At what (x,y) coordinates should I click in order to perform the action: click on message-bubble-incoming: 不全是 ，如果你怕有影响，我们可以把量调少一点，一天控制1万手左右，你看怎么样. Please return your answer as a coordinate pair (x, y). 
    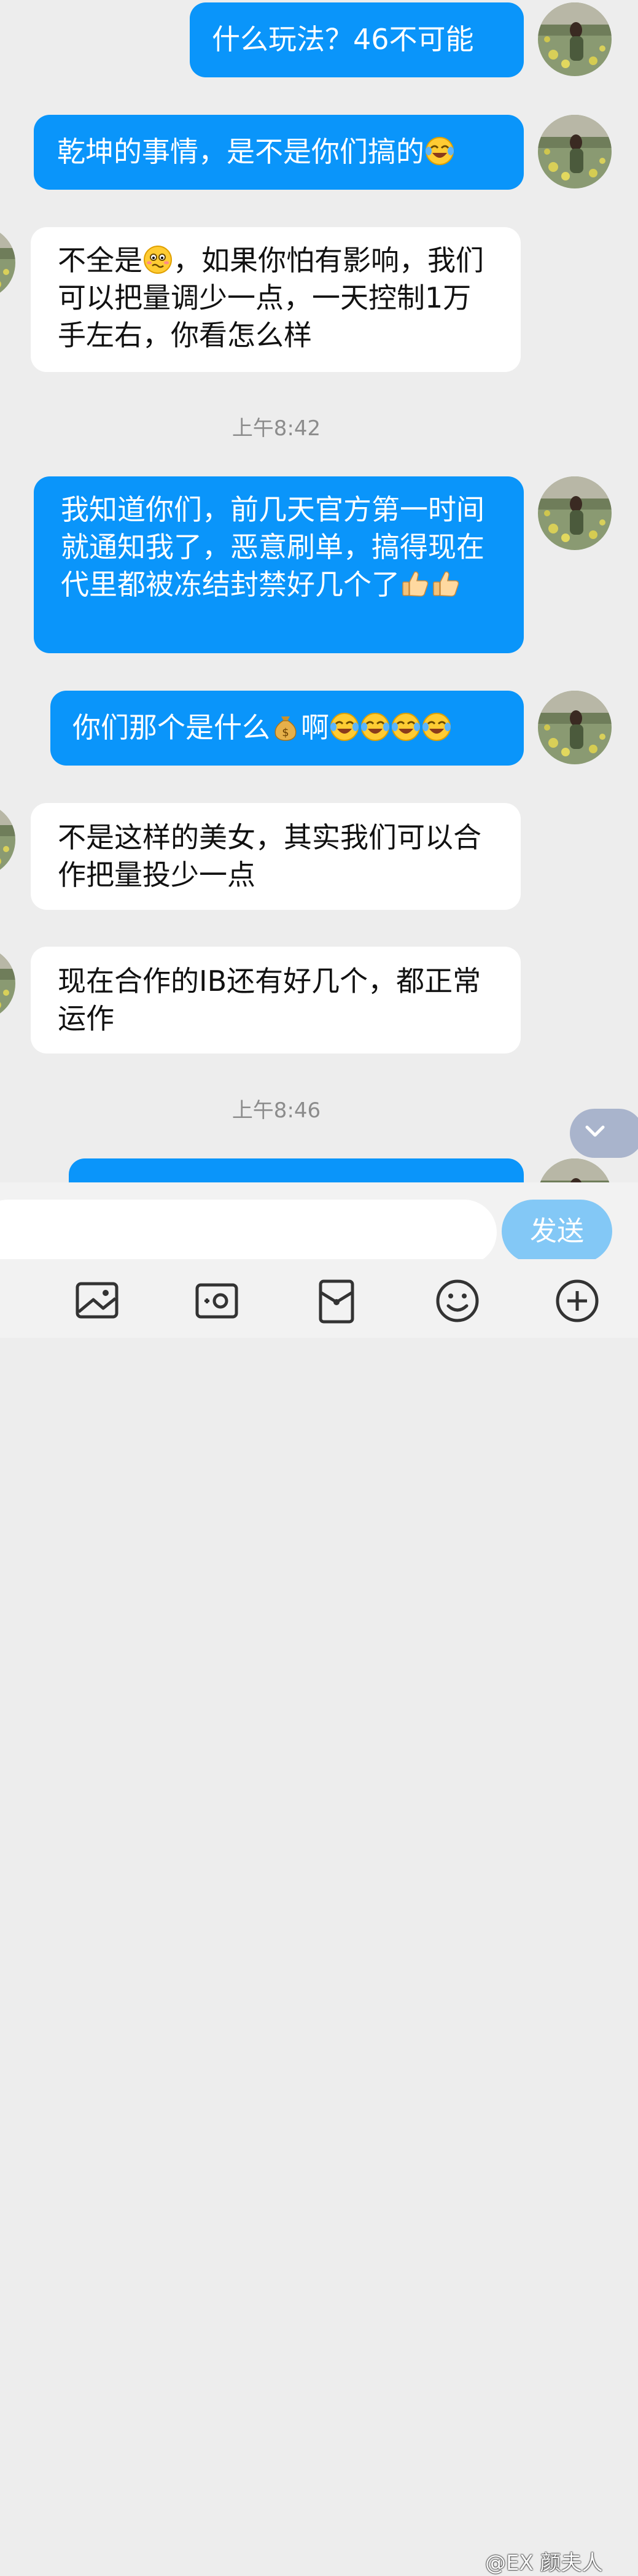
    Looking at the image, I should click on (276, 299).